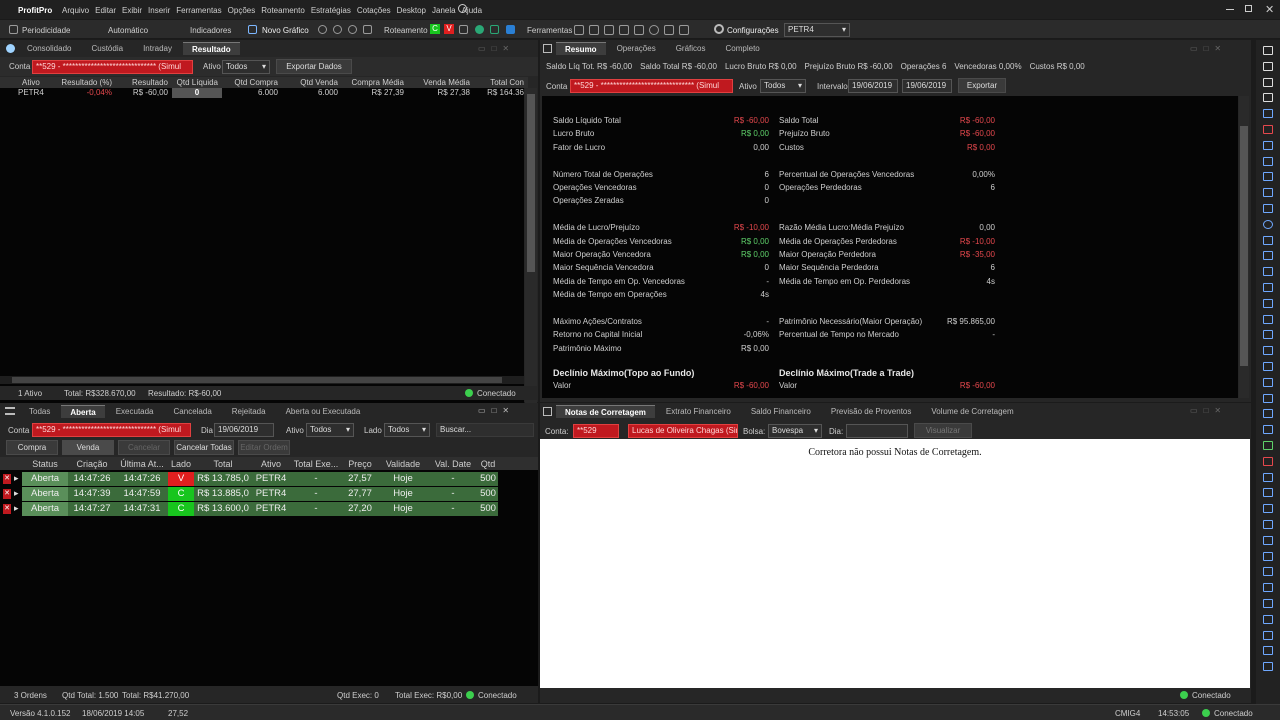 The height and width of the screenshot is (720, 1280). What do you see at coordinates (135, 411) in the screenshot?
I see `tab-executada: Executada` at bounding box center [135, 411].